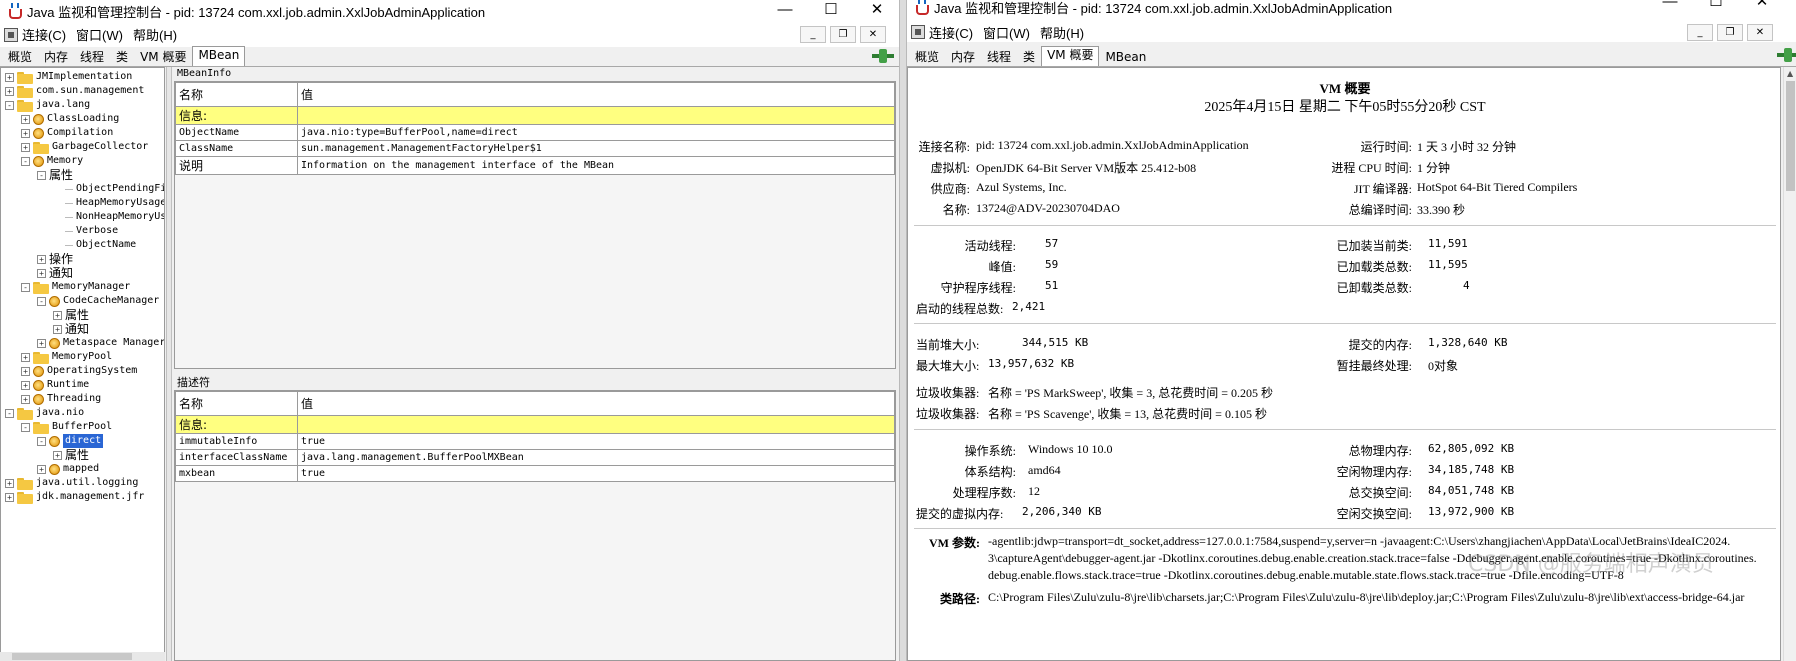  Describe the element at coordinates (918, 32) in the screenshot. I see `internal-frame-icon` at that location.